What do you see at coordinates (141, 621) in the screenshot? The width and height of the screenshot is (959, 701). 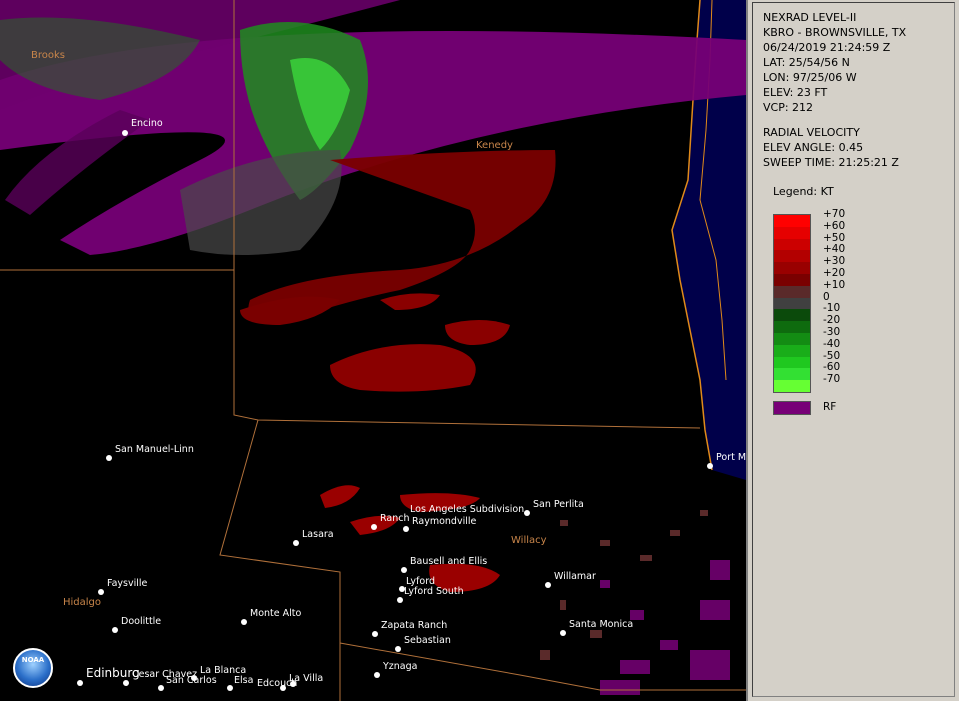 I see `city-label-doolittle: Doolittle` at bounding box center [141, 621].